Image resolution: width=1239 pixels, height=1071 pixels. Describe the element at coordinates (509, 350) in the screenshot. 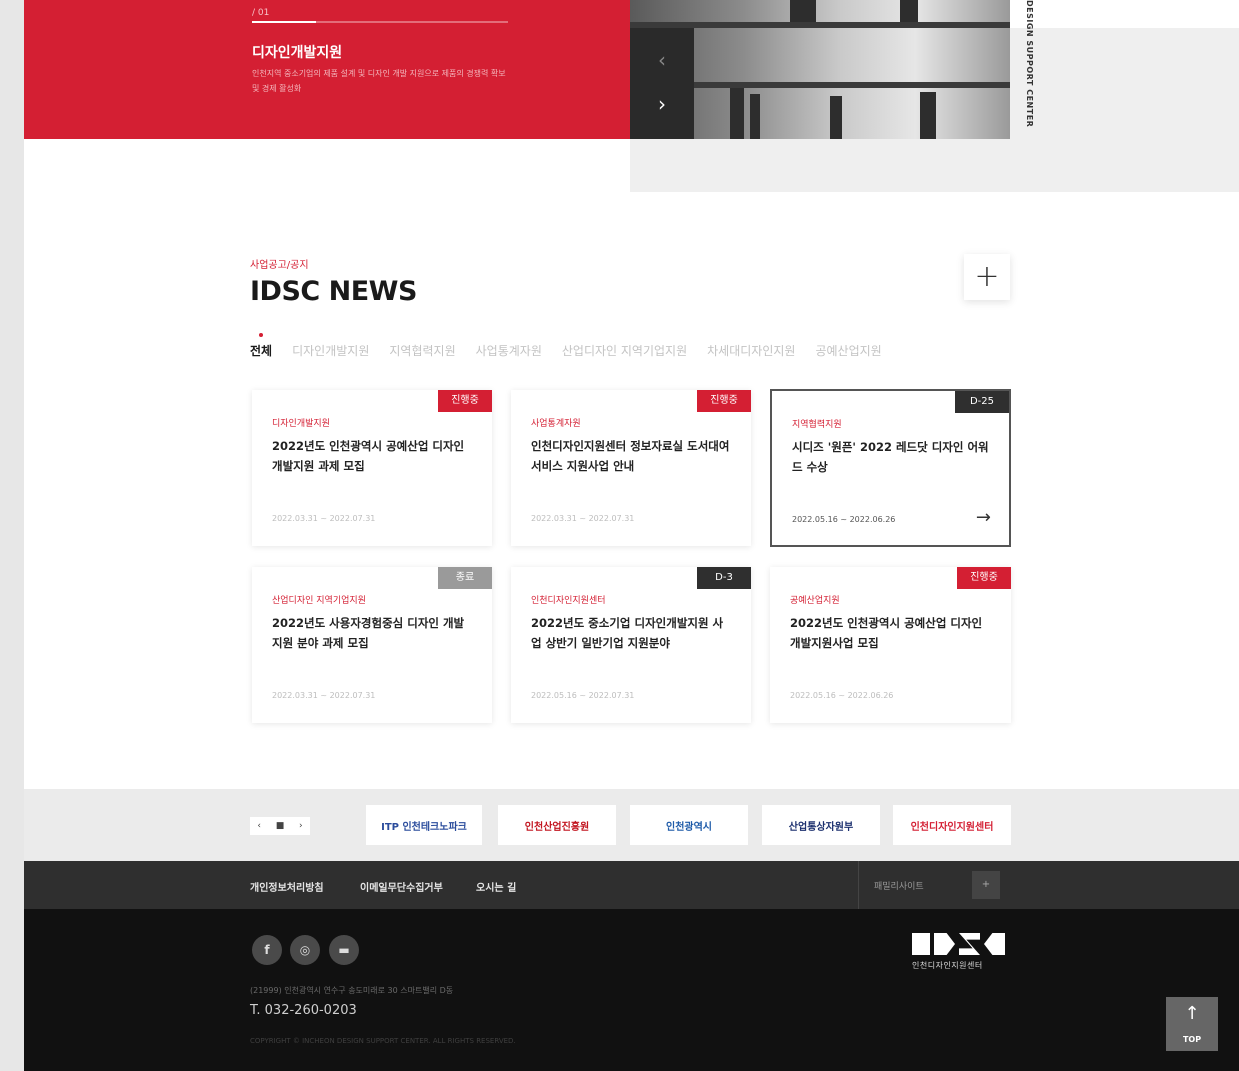

I see `tab-business-statistics: 사업통계자원` at that location.